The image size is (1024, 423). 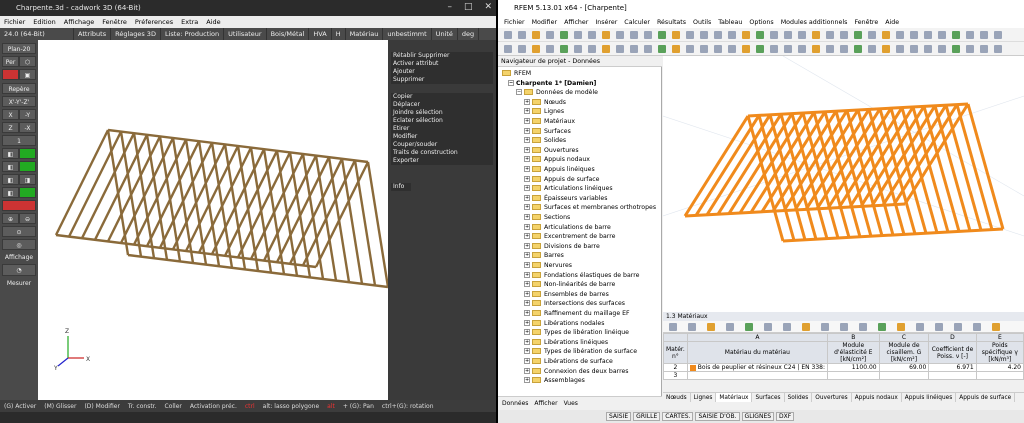 I want to click on tab-vues: Vues, so click(x=571, y=403).